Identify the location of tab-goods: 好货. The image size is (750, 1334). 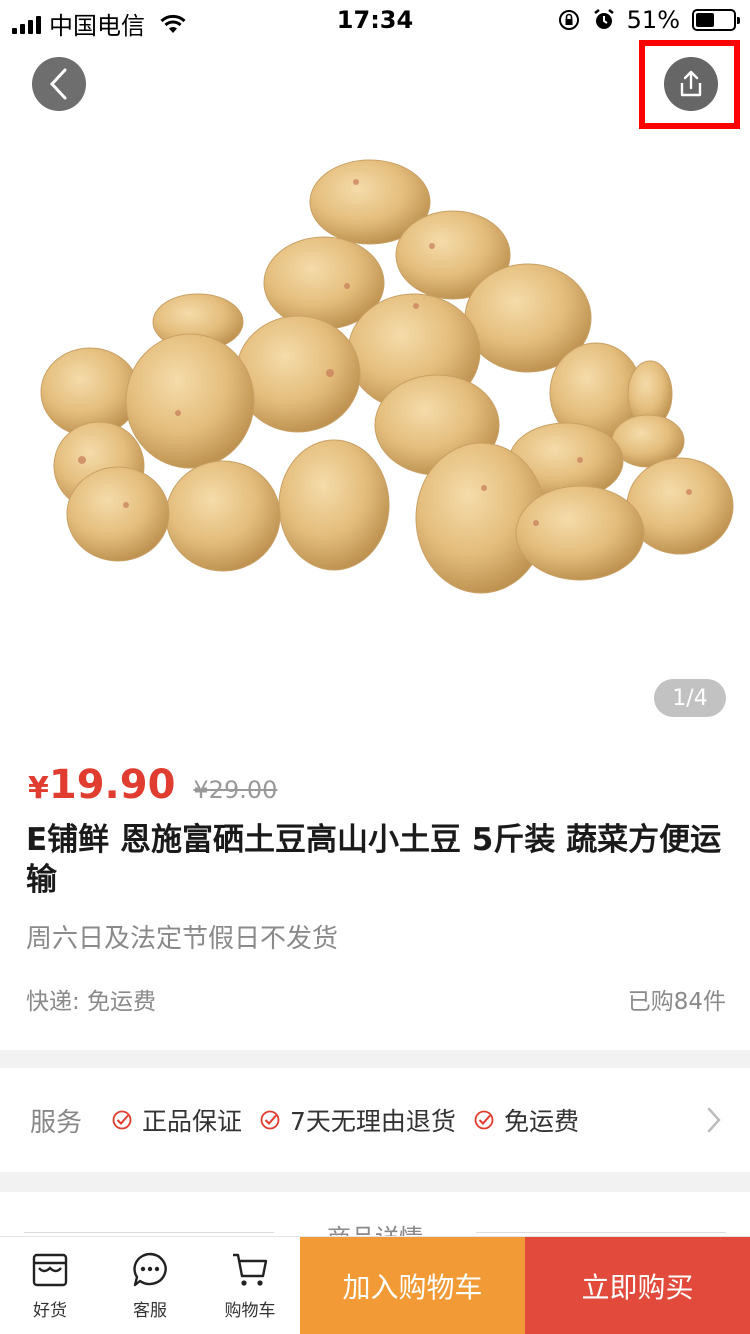
(50, 1285).